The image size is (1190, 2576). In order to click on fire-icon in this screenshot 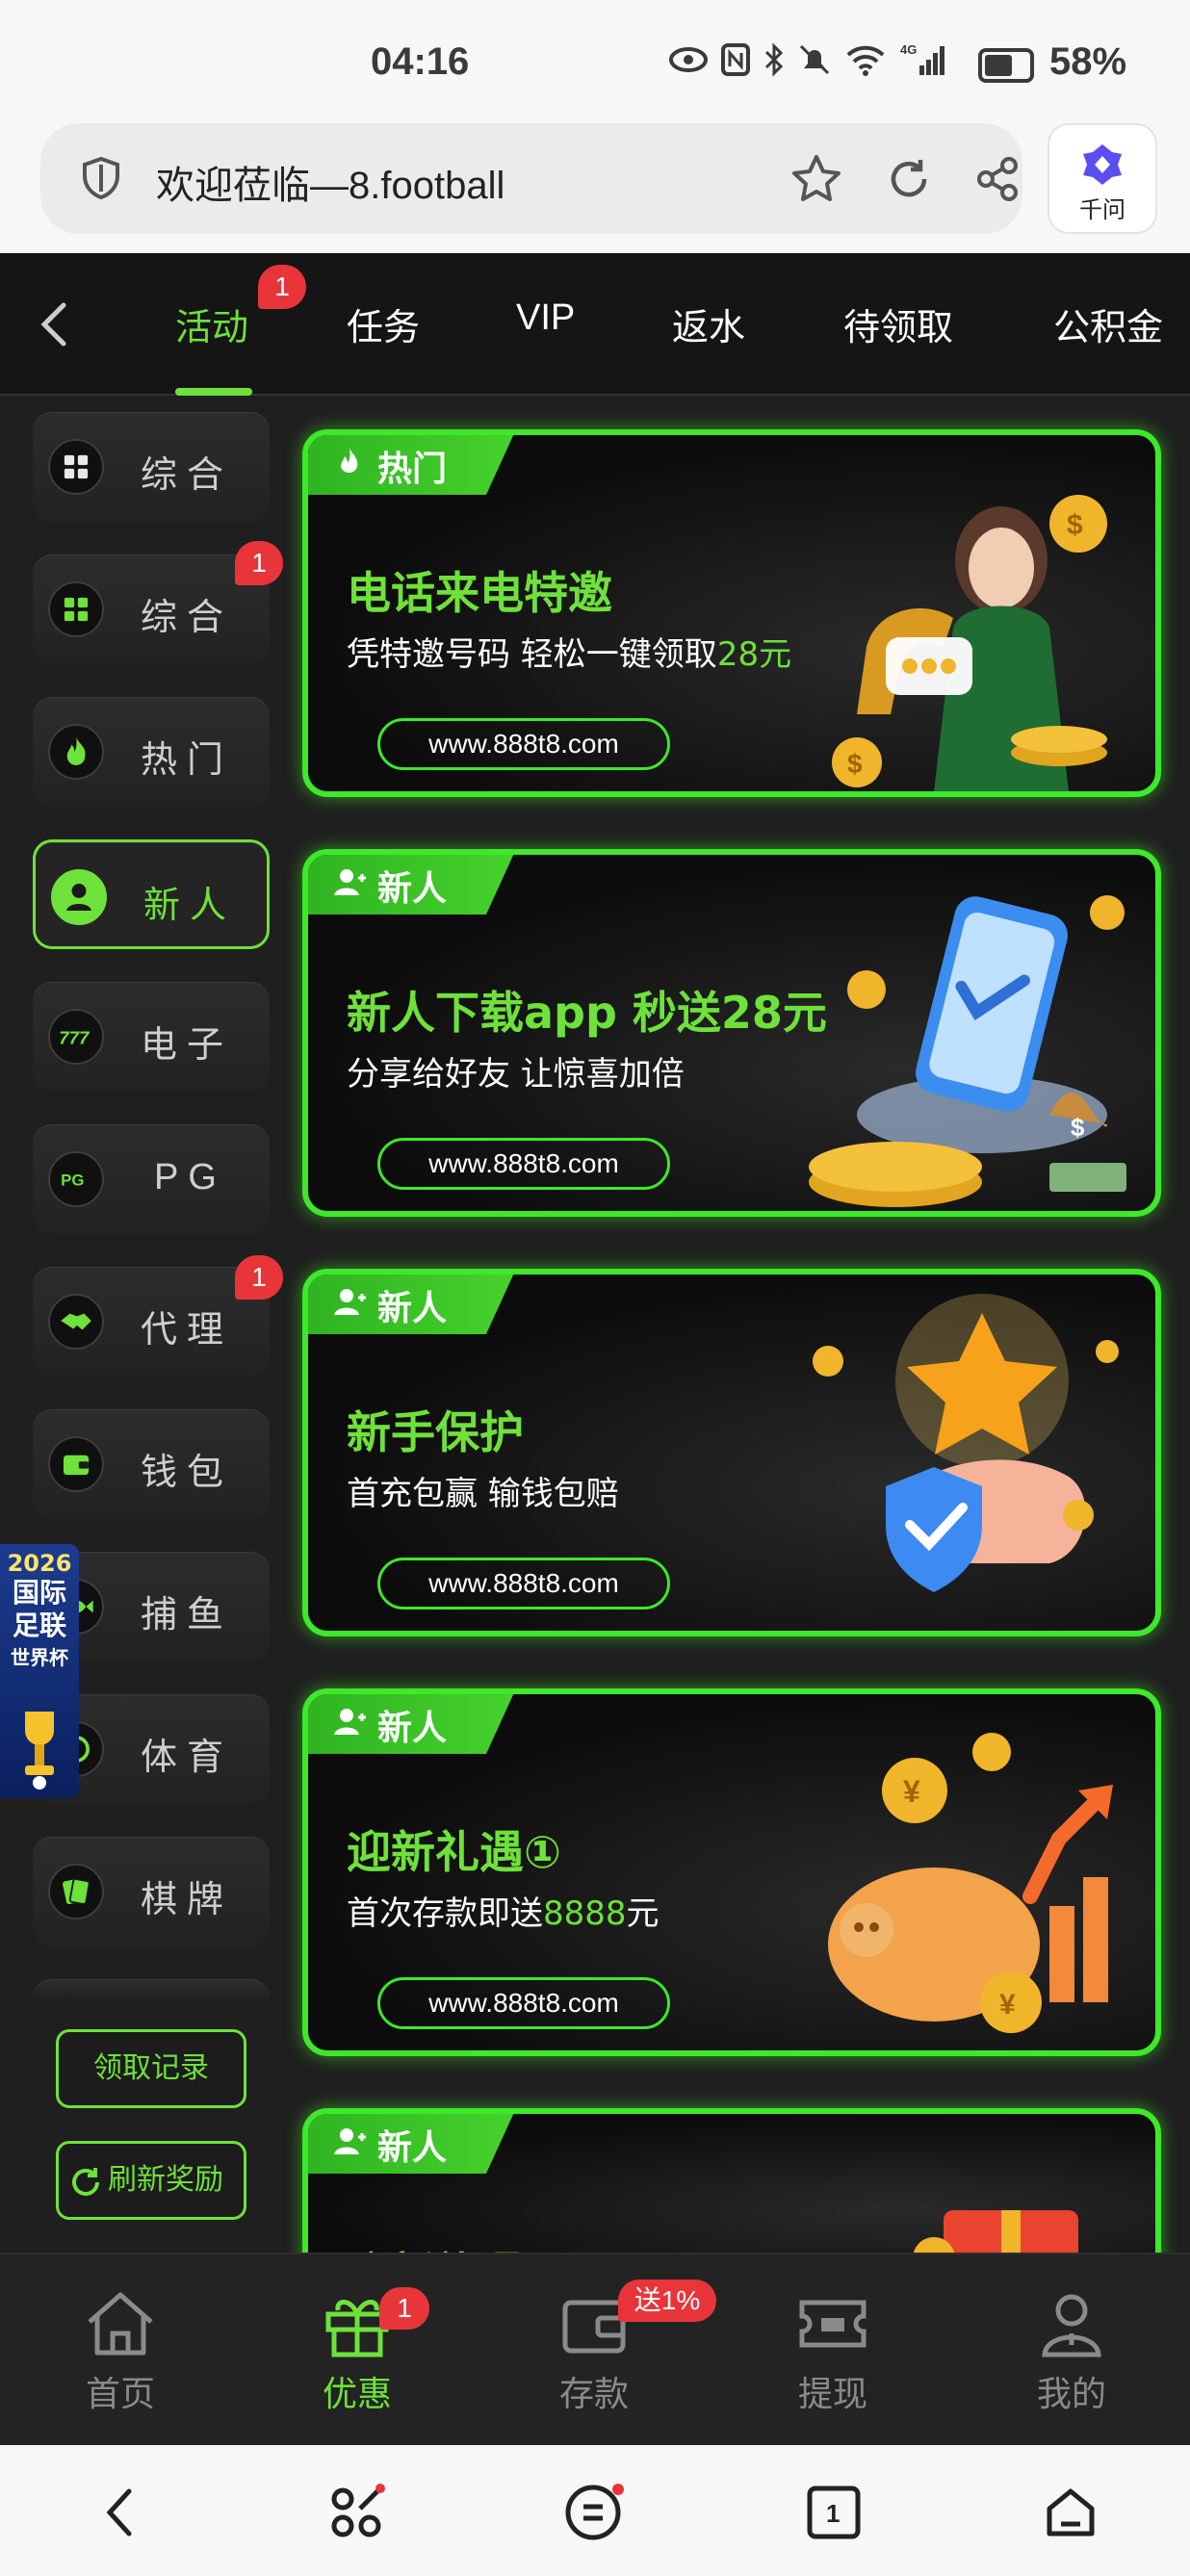, I will do `click(76, 752)`.